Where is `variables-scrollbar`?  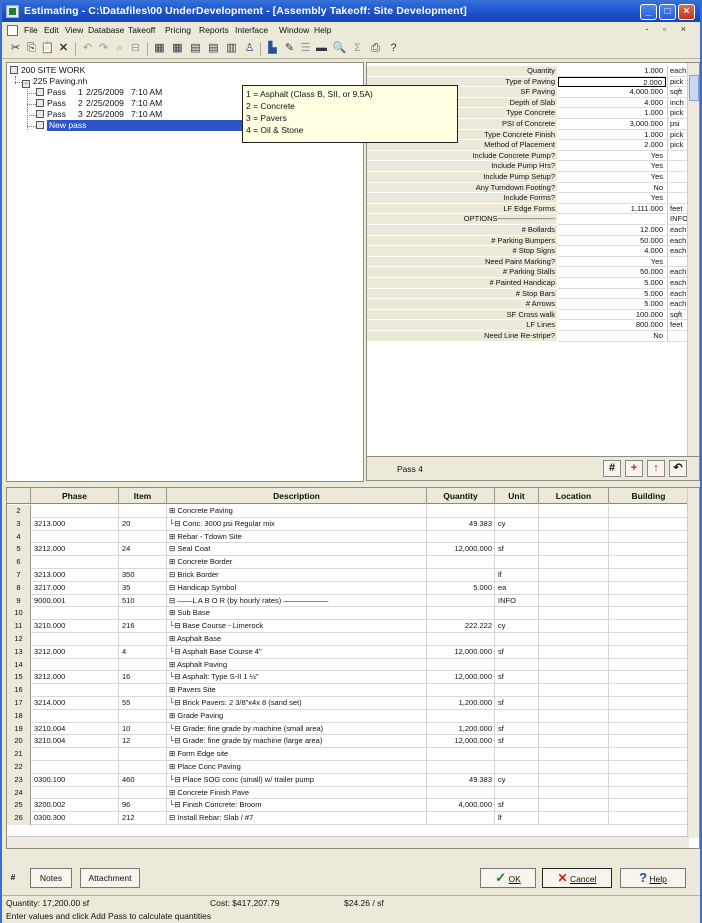
variables-scrollbar is located at coordinates (693, 259).